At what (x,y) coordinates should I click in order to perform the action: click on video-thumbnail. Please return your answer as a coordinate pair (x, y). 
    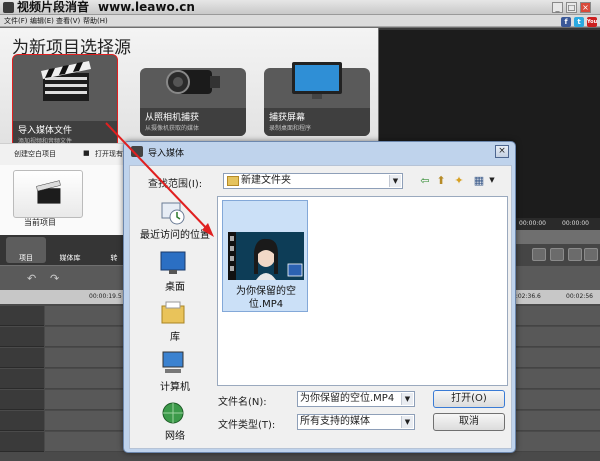
    Looking at the image, I should click on (266, 256).